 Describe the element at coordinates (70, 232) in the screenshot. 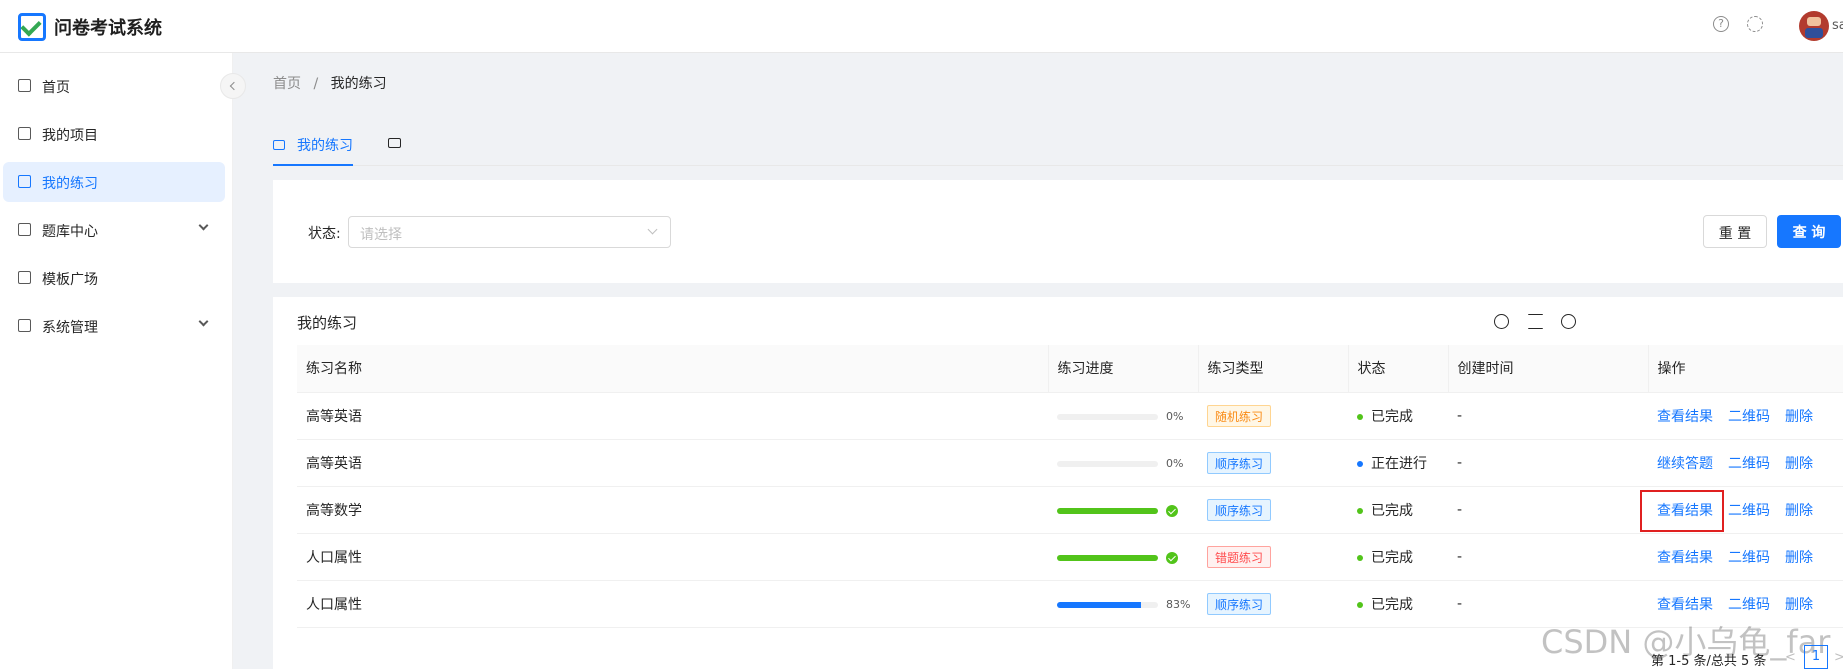

I see `sidebar-item-label: 题库中心` at that location.